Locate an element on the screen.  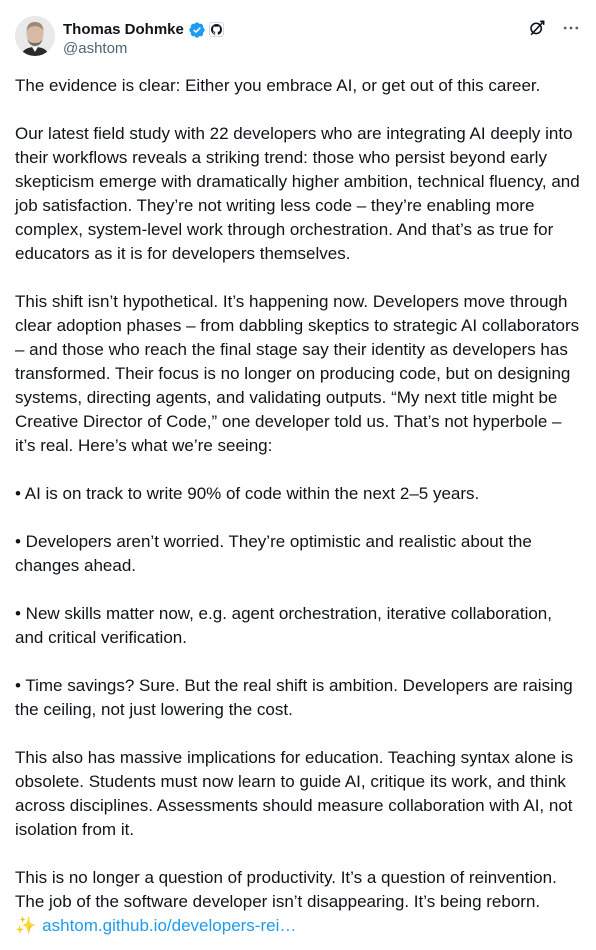
name-row: Thomas Dohmke is located at coordinates (143, 29).